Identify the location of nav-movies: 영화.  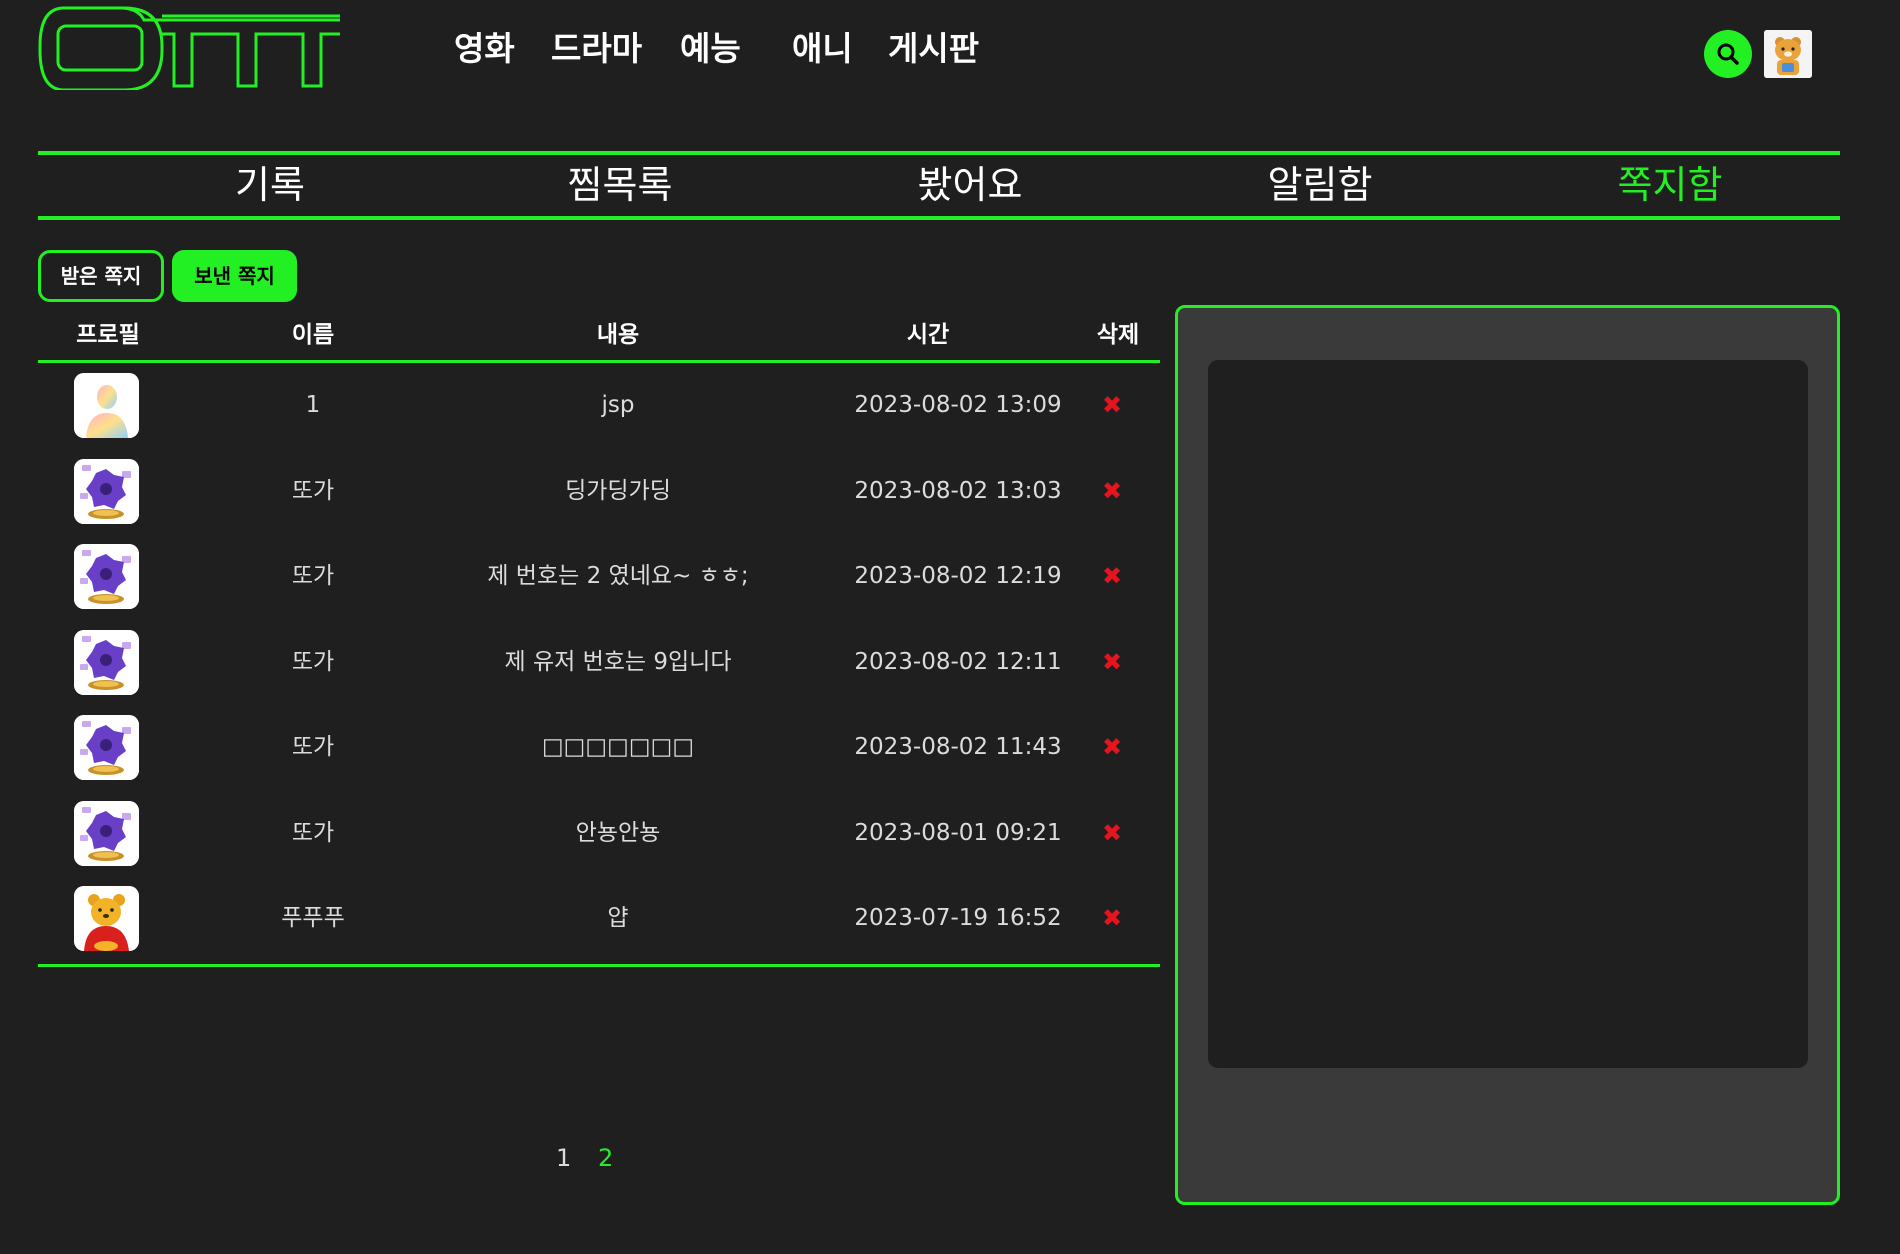
(484, 49).